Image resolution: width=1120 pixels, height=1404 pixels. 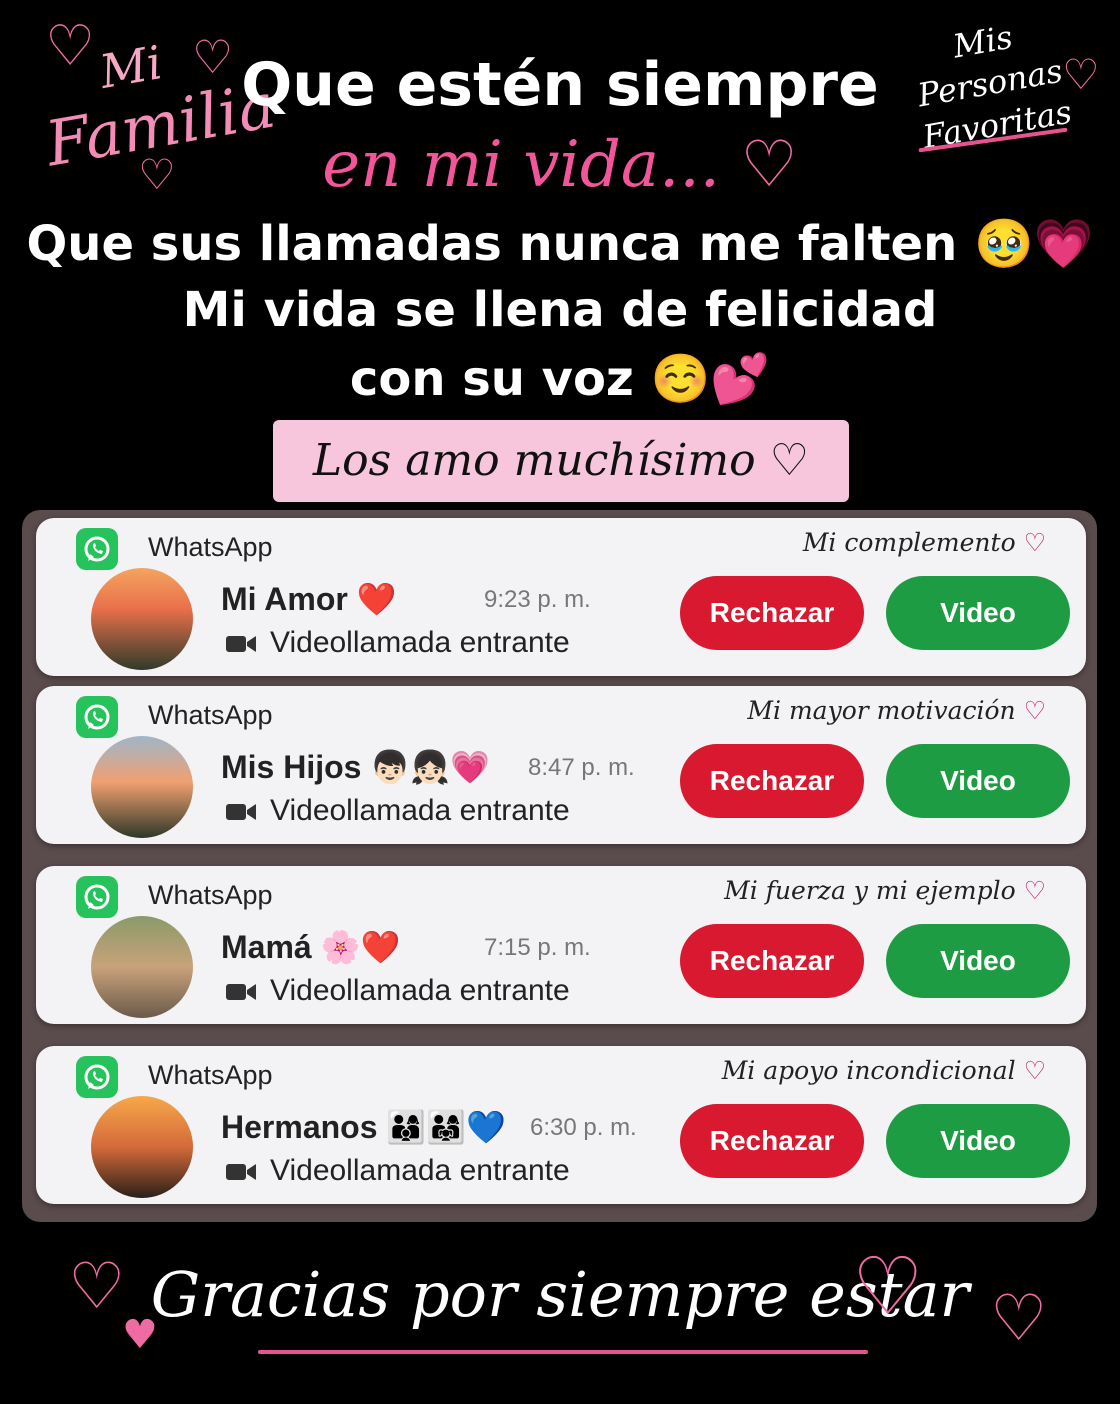 I want to click on contact-name-text: Mi Amor, so click(x=284, y=599).